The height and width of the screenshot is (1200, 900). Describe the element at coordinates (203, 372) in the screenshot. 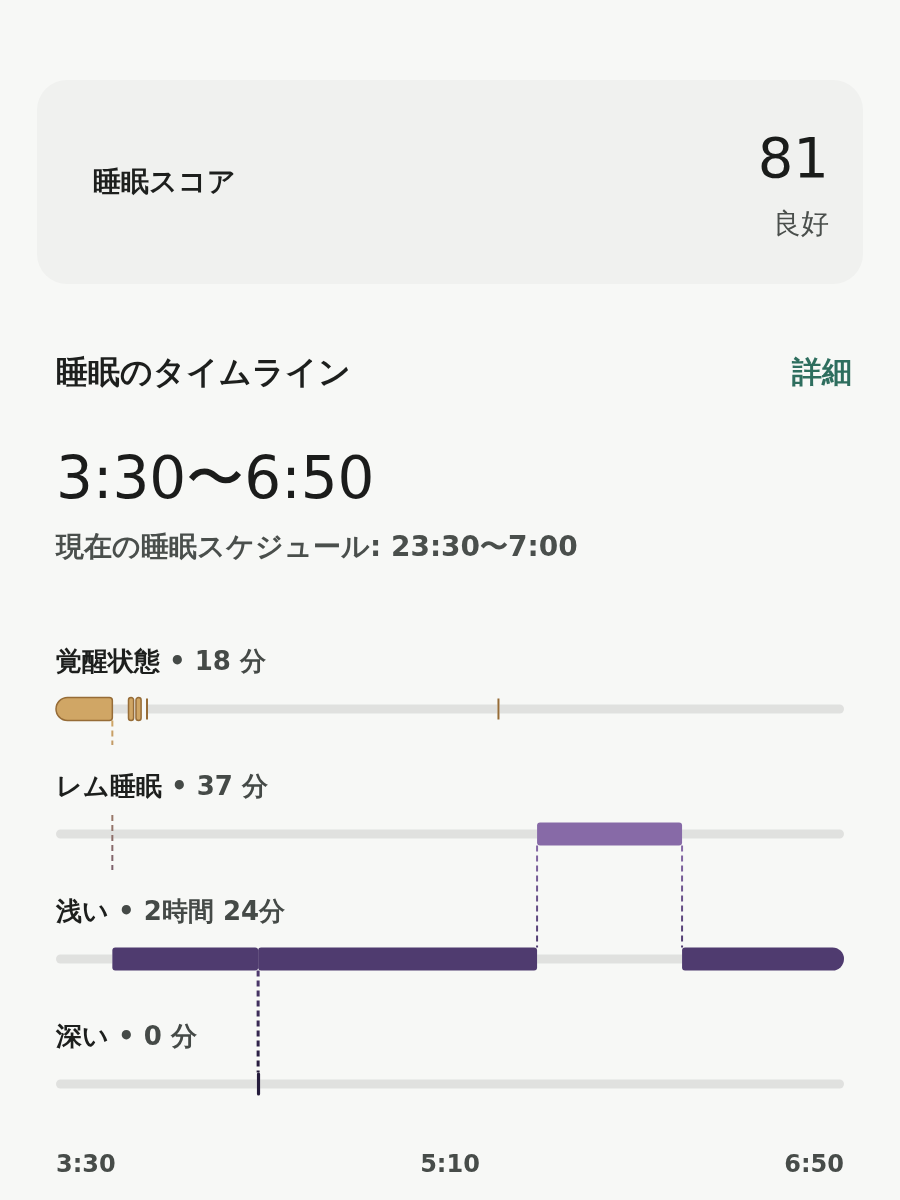

I see `section-title: 睡眠のタイムライン` at that location.